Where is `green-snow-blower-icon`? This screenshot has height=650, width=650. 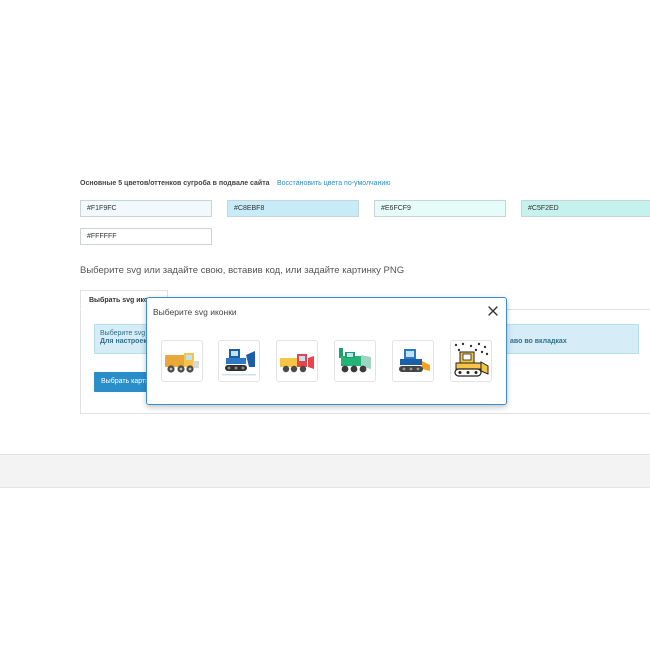
green-snow-blower-icon is located at coordinates (355, 361).